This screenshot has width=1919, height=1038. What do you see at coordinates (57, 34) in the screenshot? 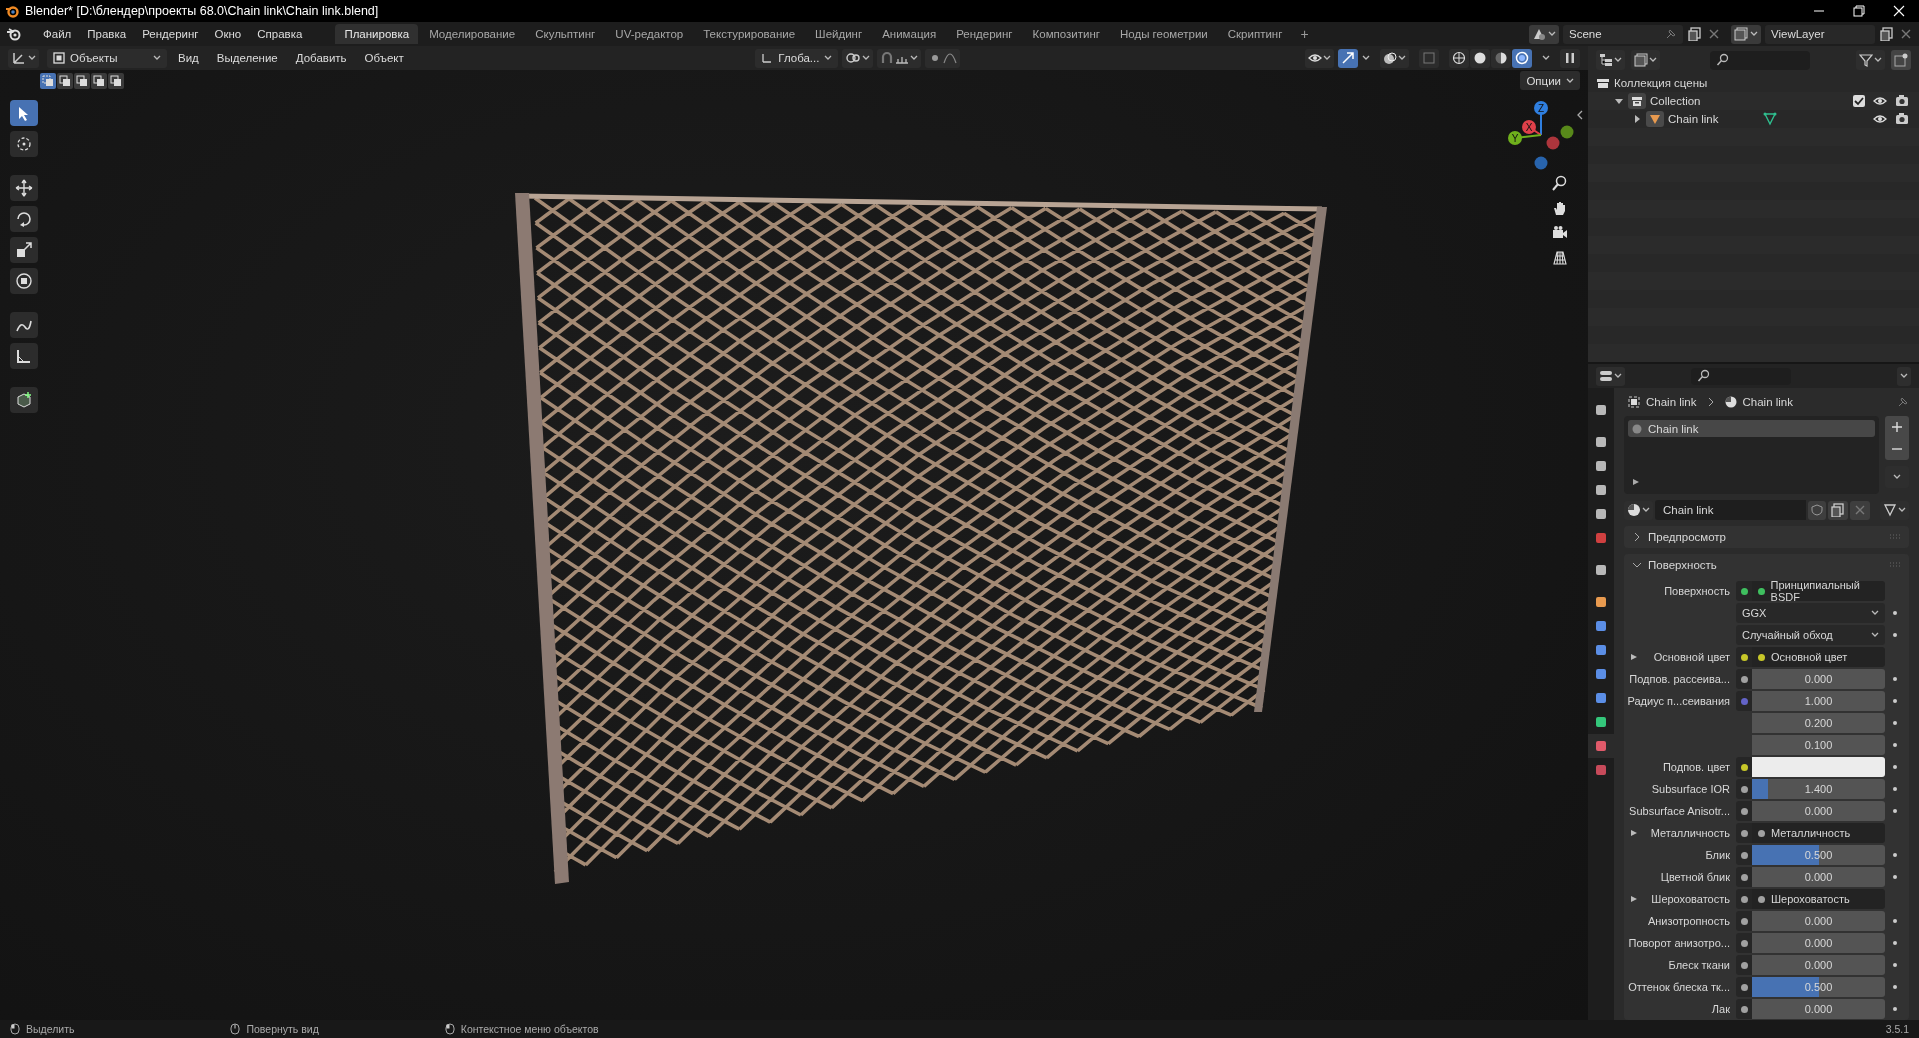
I see `menu-item: Файл` at bounding box center [57, 34].